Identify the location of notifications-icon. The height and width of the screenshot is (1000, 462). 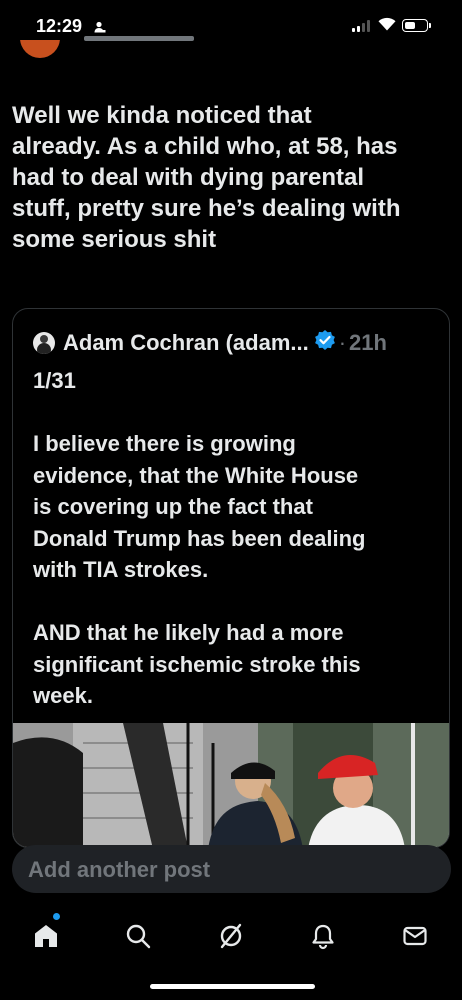
(323, 936).